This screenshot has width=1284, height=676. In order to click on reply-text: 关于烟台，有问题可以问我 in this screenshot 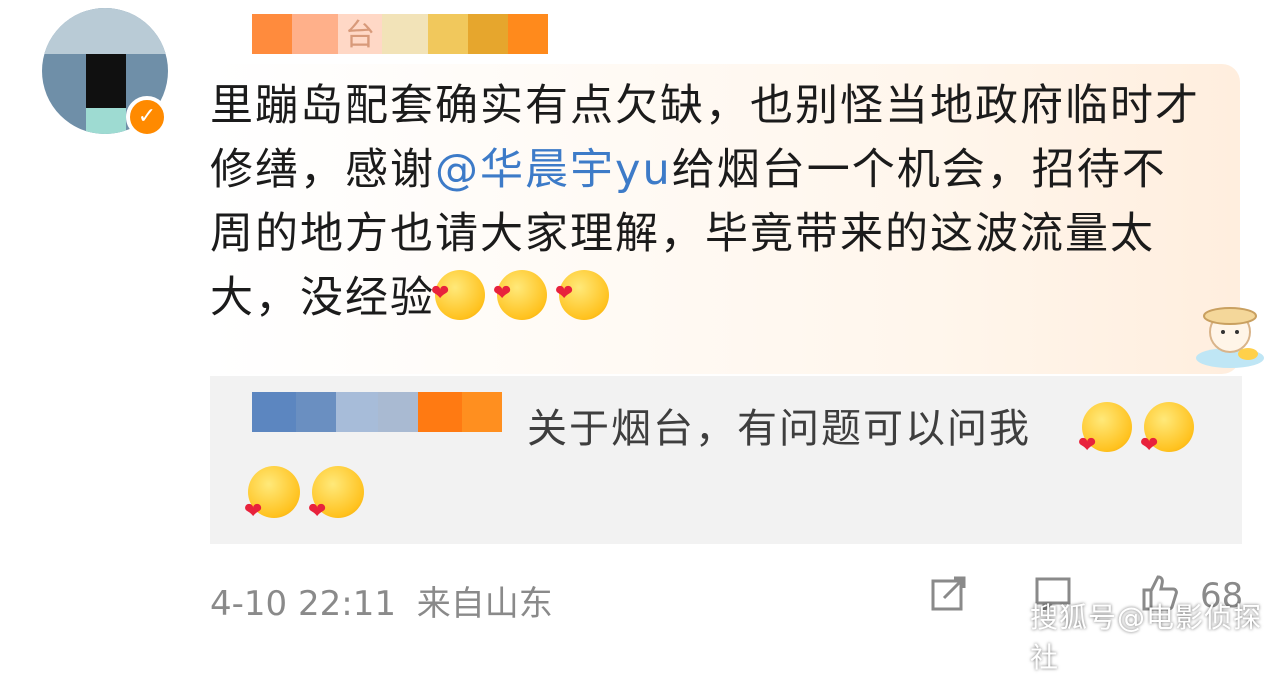, I will do `click(779, 429)`.